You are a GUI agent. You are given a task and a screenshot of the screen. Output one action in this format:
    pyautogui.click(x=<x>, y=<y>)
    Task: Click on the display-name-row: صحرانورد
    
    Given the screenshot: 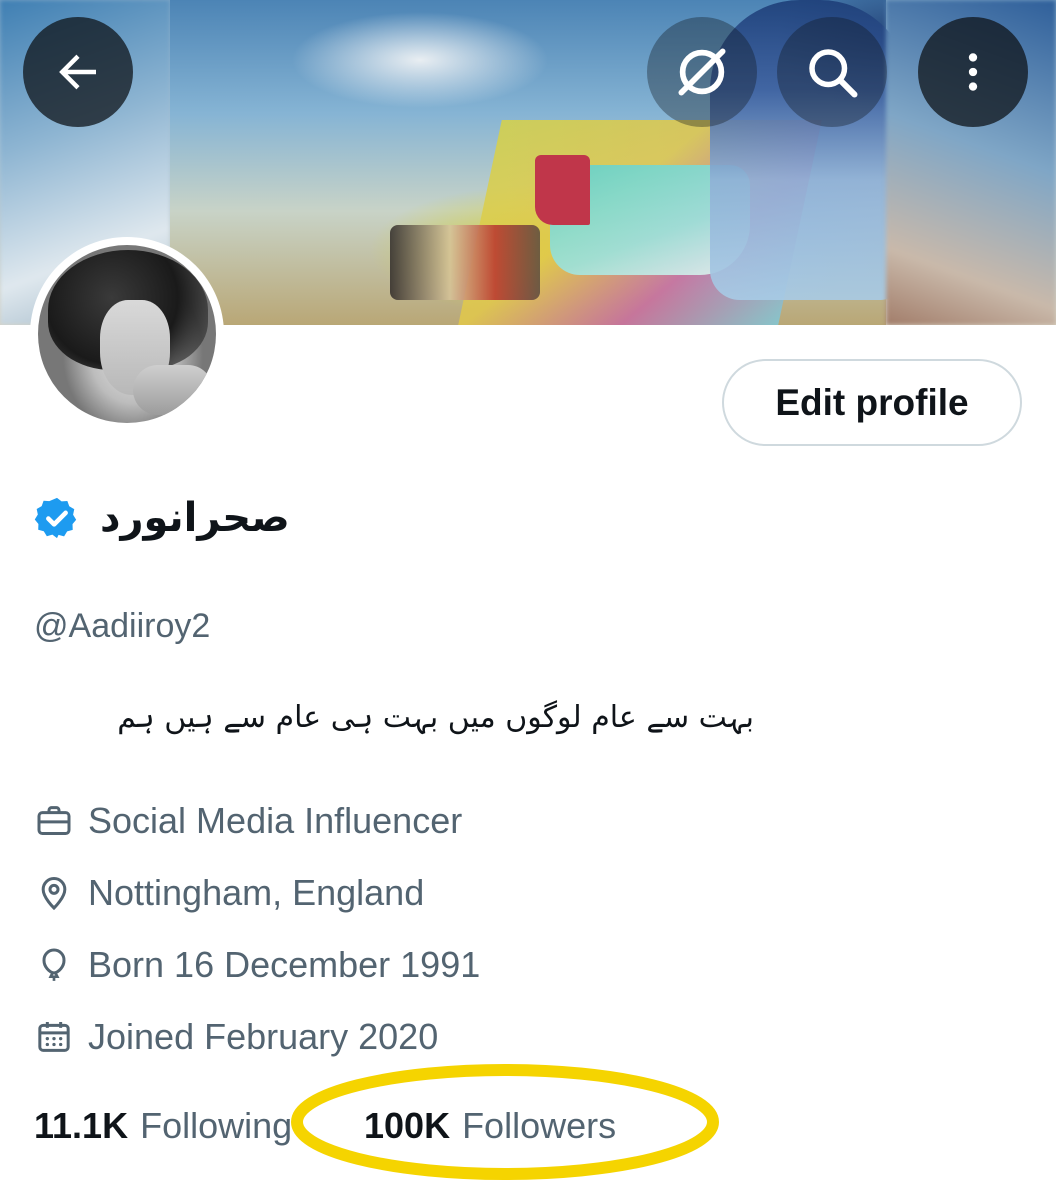 What is the action you would take?
    pyautogui.click(x=162, y=518)
    